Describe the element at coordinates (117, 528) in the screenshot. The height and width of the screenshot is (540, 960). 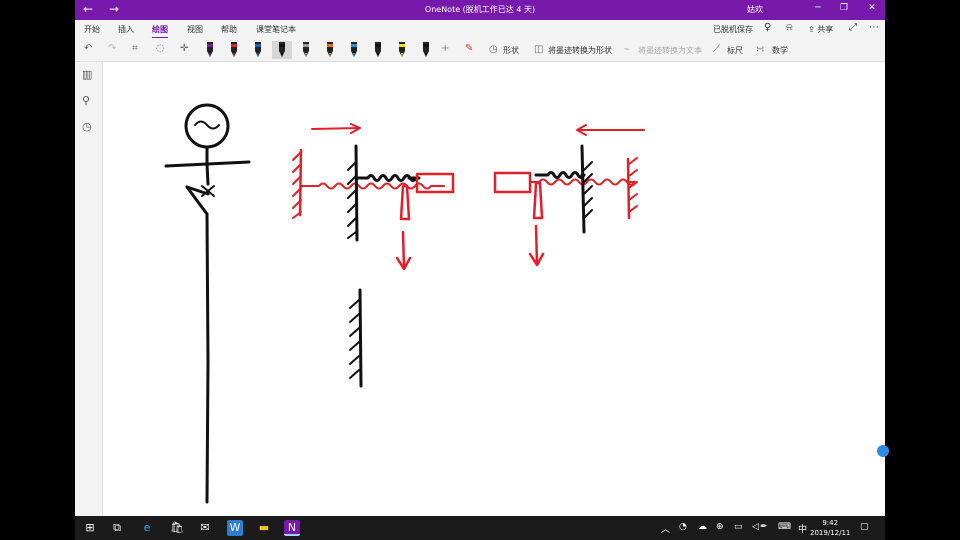
I see `task-view-icon: ⧉` at that location.